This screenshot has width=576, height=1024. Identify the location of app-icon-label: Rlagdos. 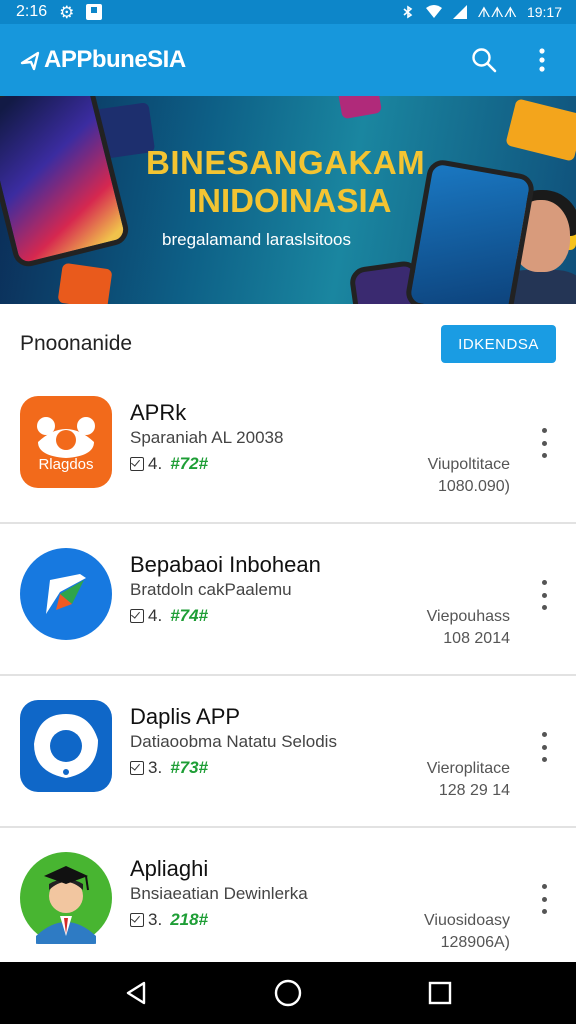
(66, 464).